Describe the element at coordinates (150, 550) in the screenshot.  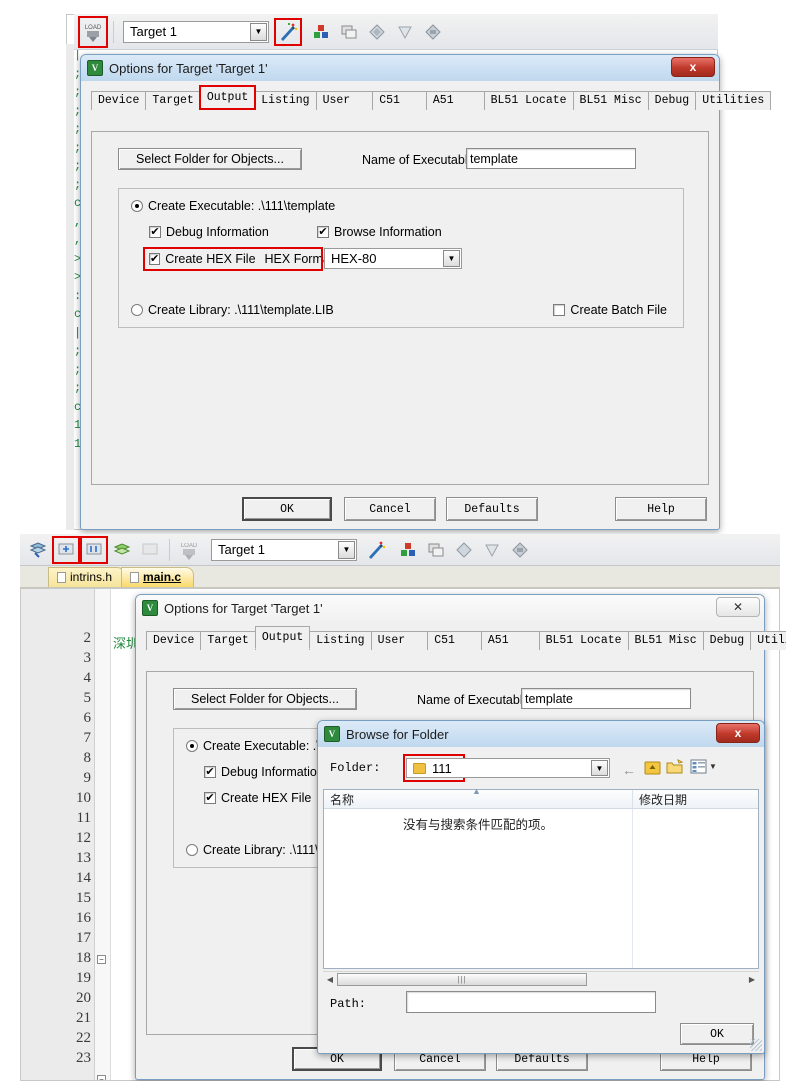
I see `stop-build-icon` at that location.